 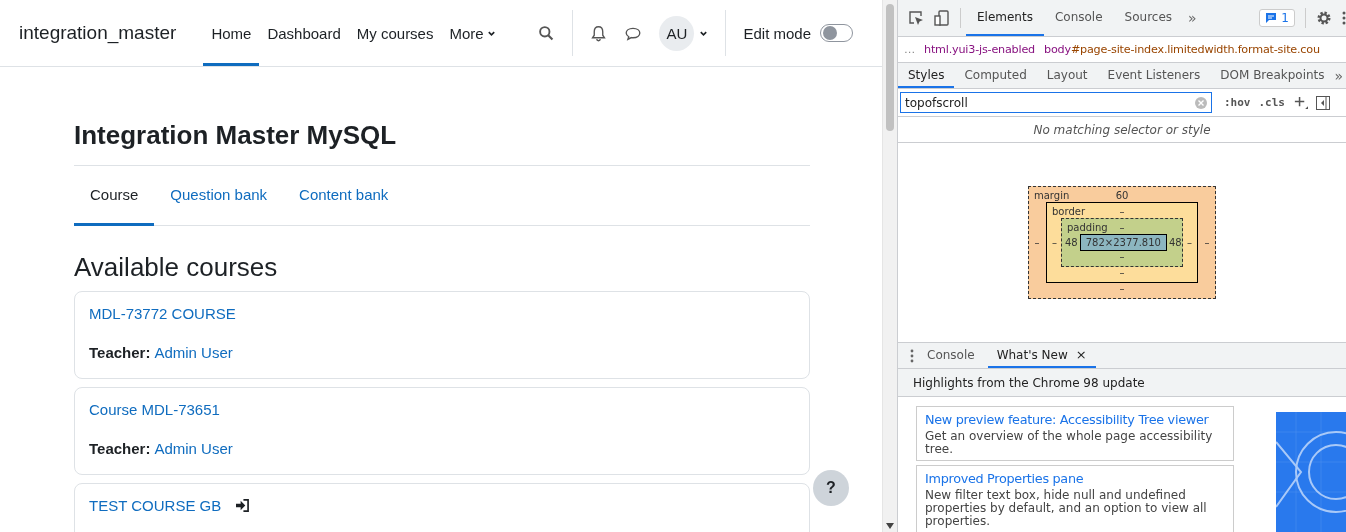 I want to click on inspect-icon, so click(x=916, y=18).